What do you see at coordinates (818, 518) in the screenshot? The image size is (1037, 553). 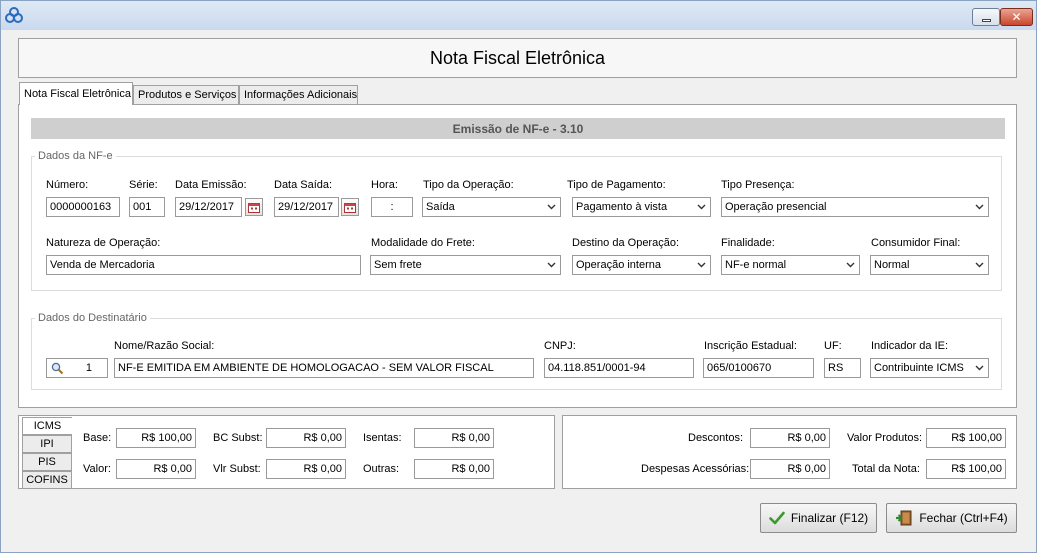 I see `finalizar-button: Finalizar (F12)` at bounding box center [818, 518].